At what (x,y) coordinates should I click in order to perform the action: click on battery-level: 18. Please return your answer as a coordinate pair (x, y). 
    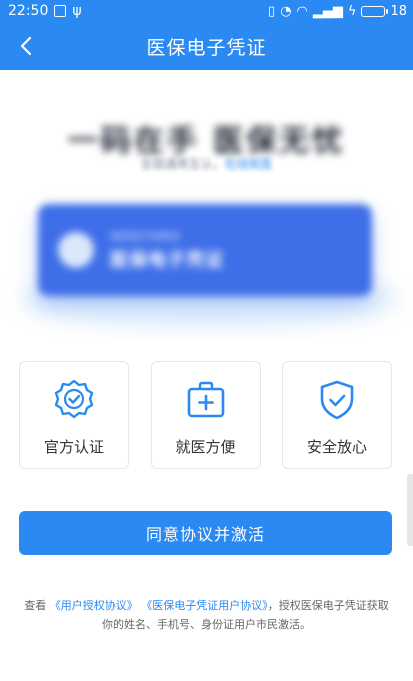
    Looking at the image, I should click on (398, 11).